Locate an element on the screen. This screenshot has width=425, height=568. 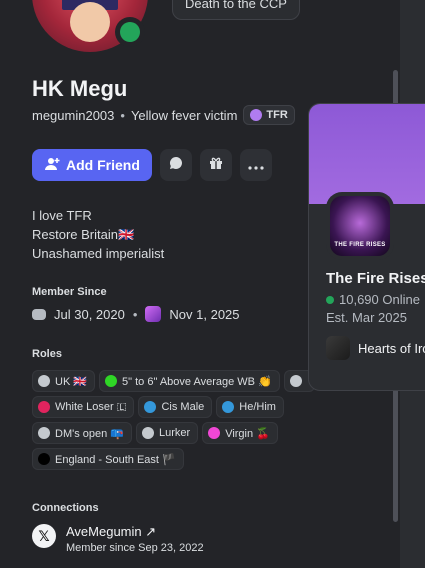
role-label: England - South East 🏴 is located at coordinates (115, 459).